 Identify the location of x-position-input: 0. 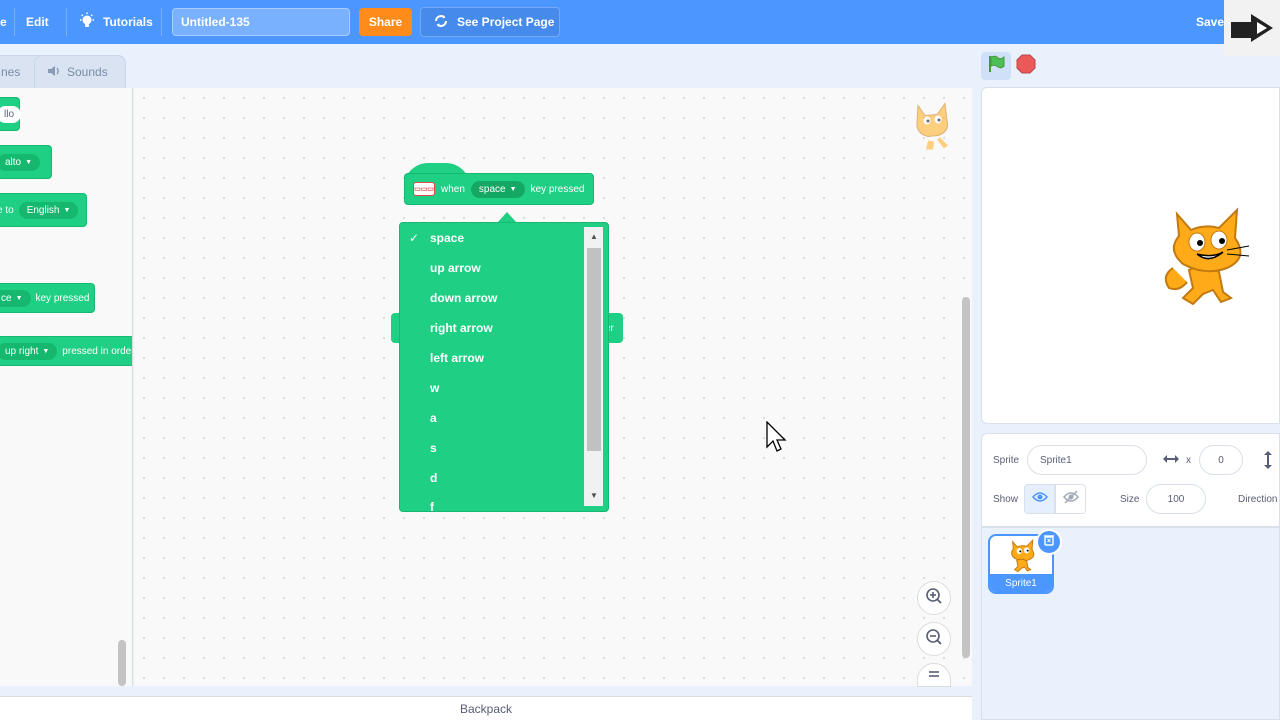
(1221, 460).